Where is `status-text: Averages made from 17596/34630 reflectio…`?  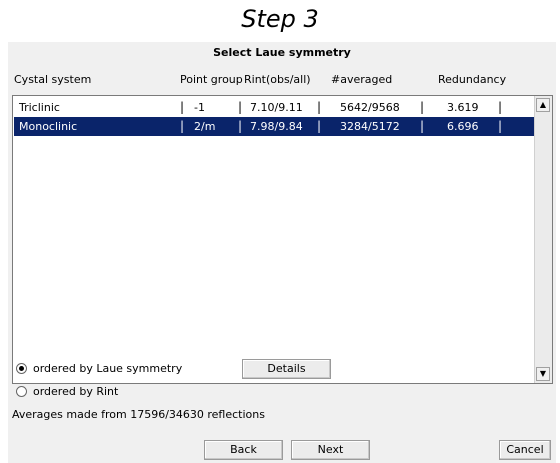
status-text: Averages made from 17596/34630 reflectio… is located at coordinates (138, 414).